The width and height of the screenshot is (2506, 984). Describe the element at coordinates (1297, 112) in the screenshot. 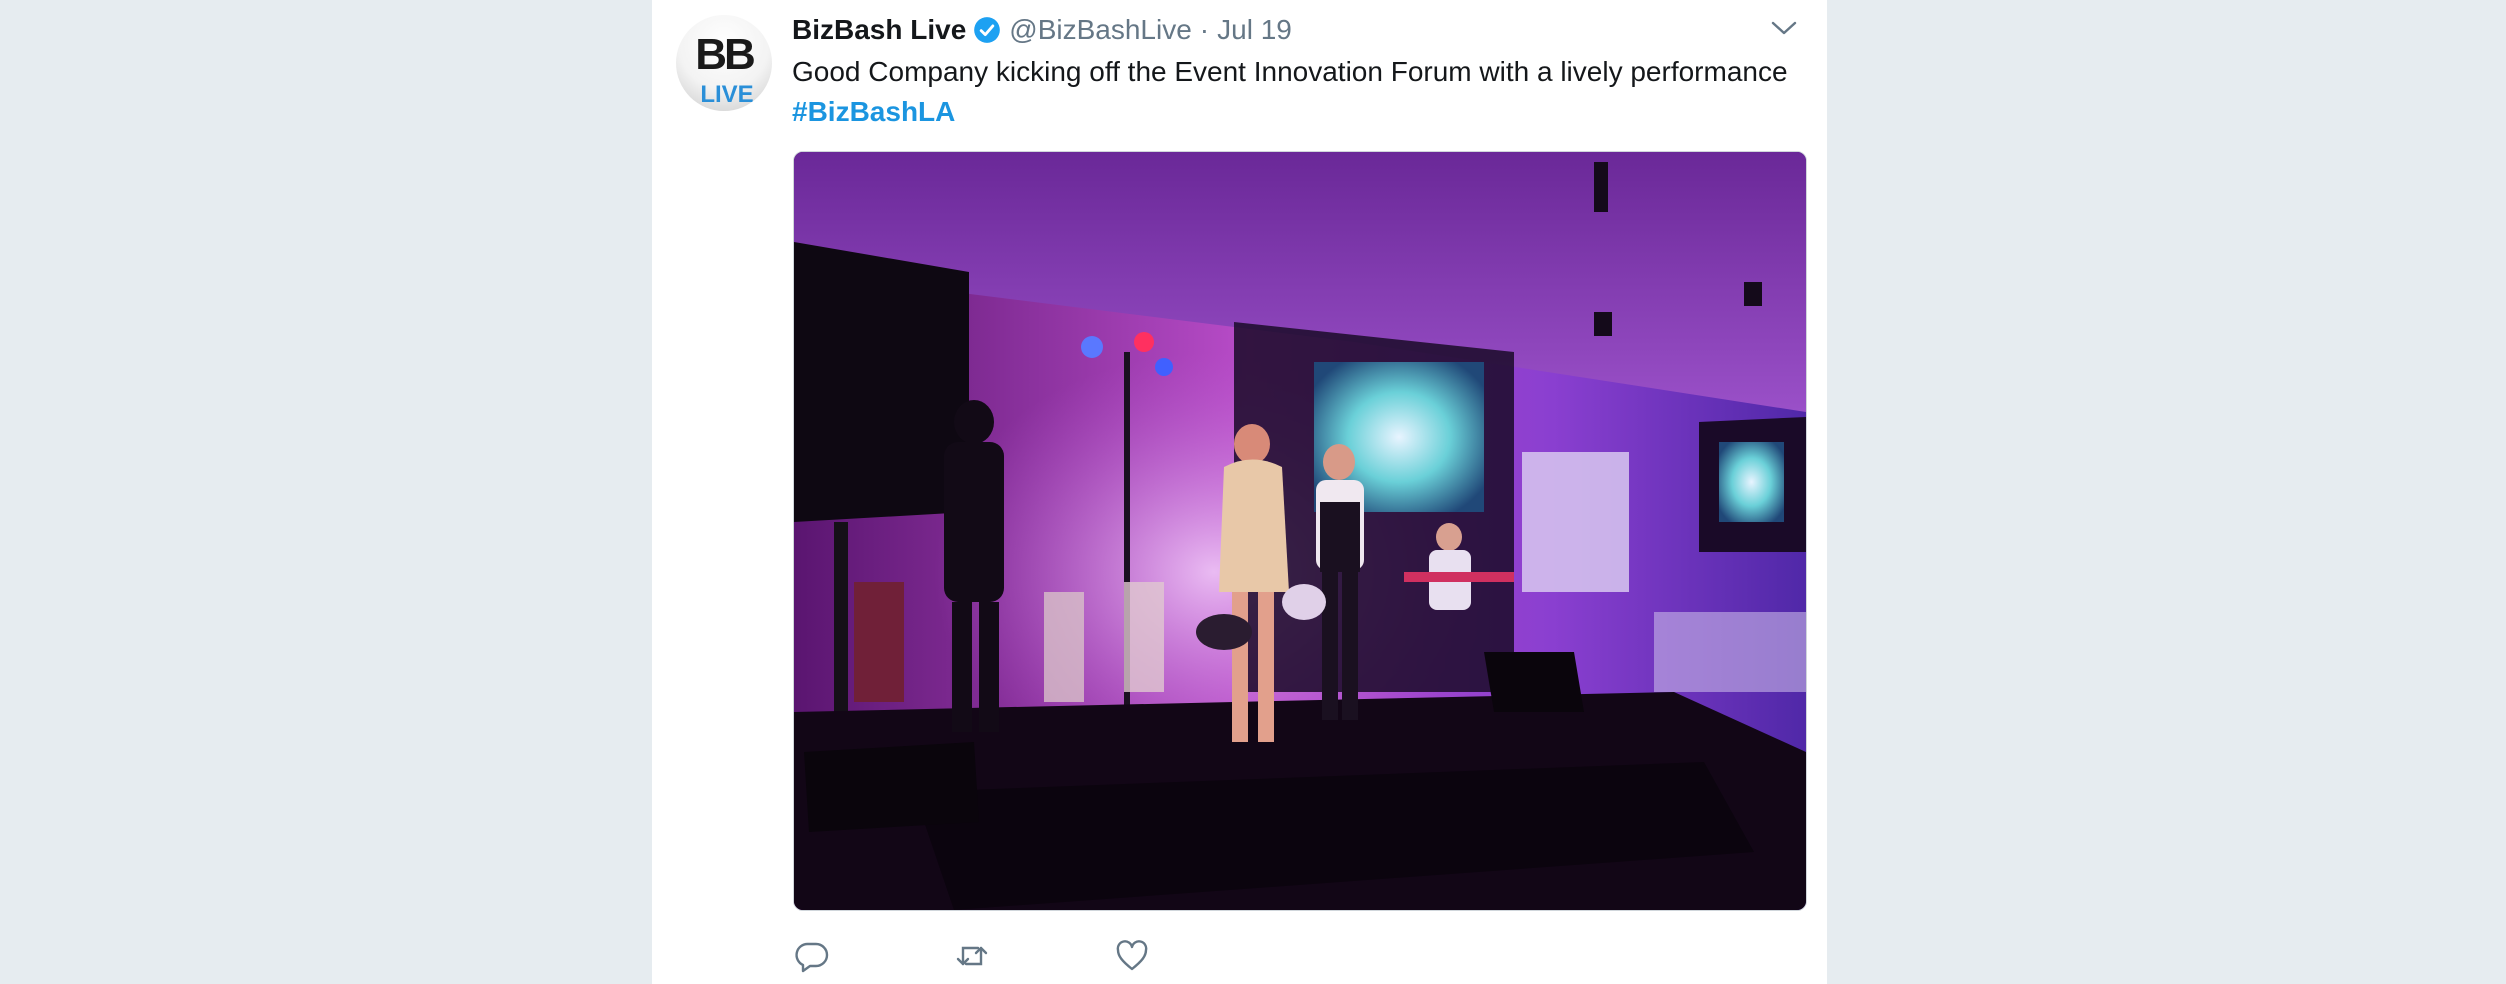

I see `hashtag-link: #BizBashLA` at that location.